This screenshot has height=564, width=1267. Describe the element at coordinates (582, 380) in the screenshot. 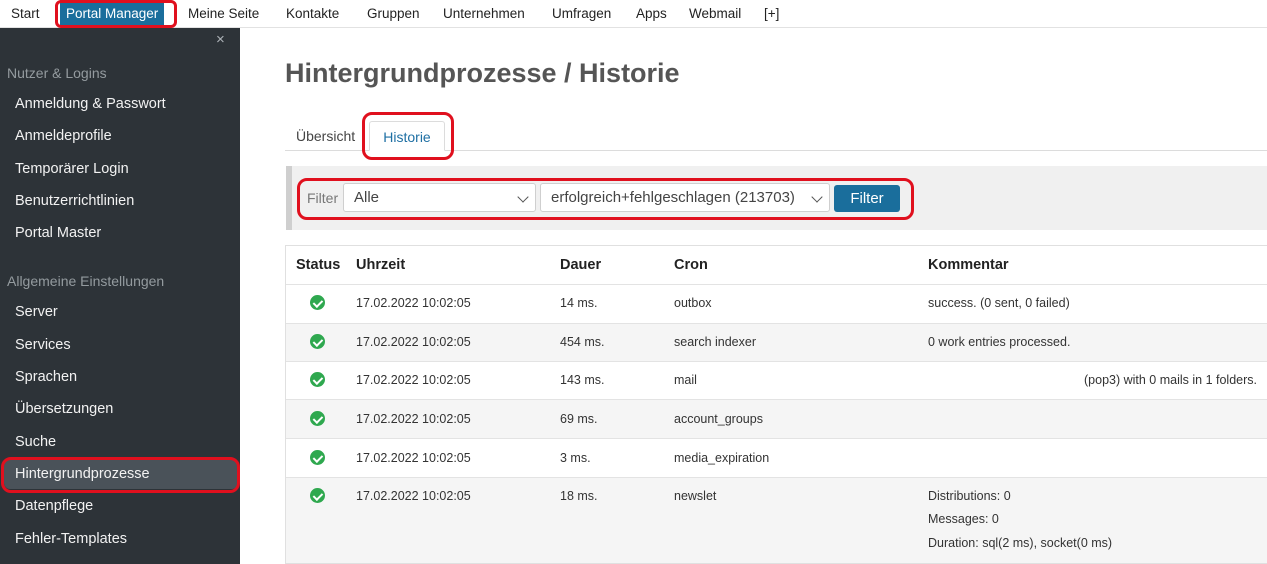

I see `cell-duration: 143 ms.` at that location.